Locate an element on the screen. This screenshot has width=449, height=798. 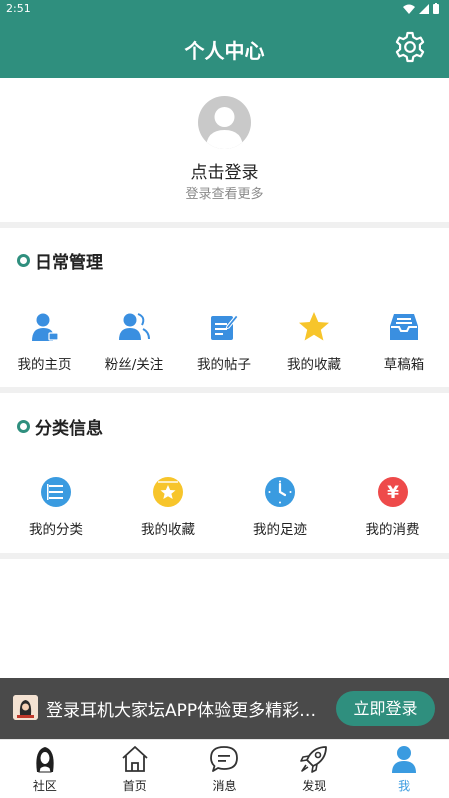
star-icon is located at coordinates (314, 327).